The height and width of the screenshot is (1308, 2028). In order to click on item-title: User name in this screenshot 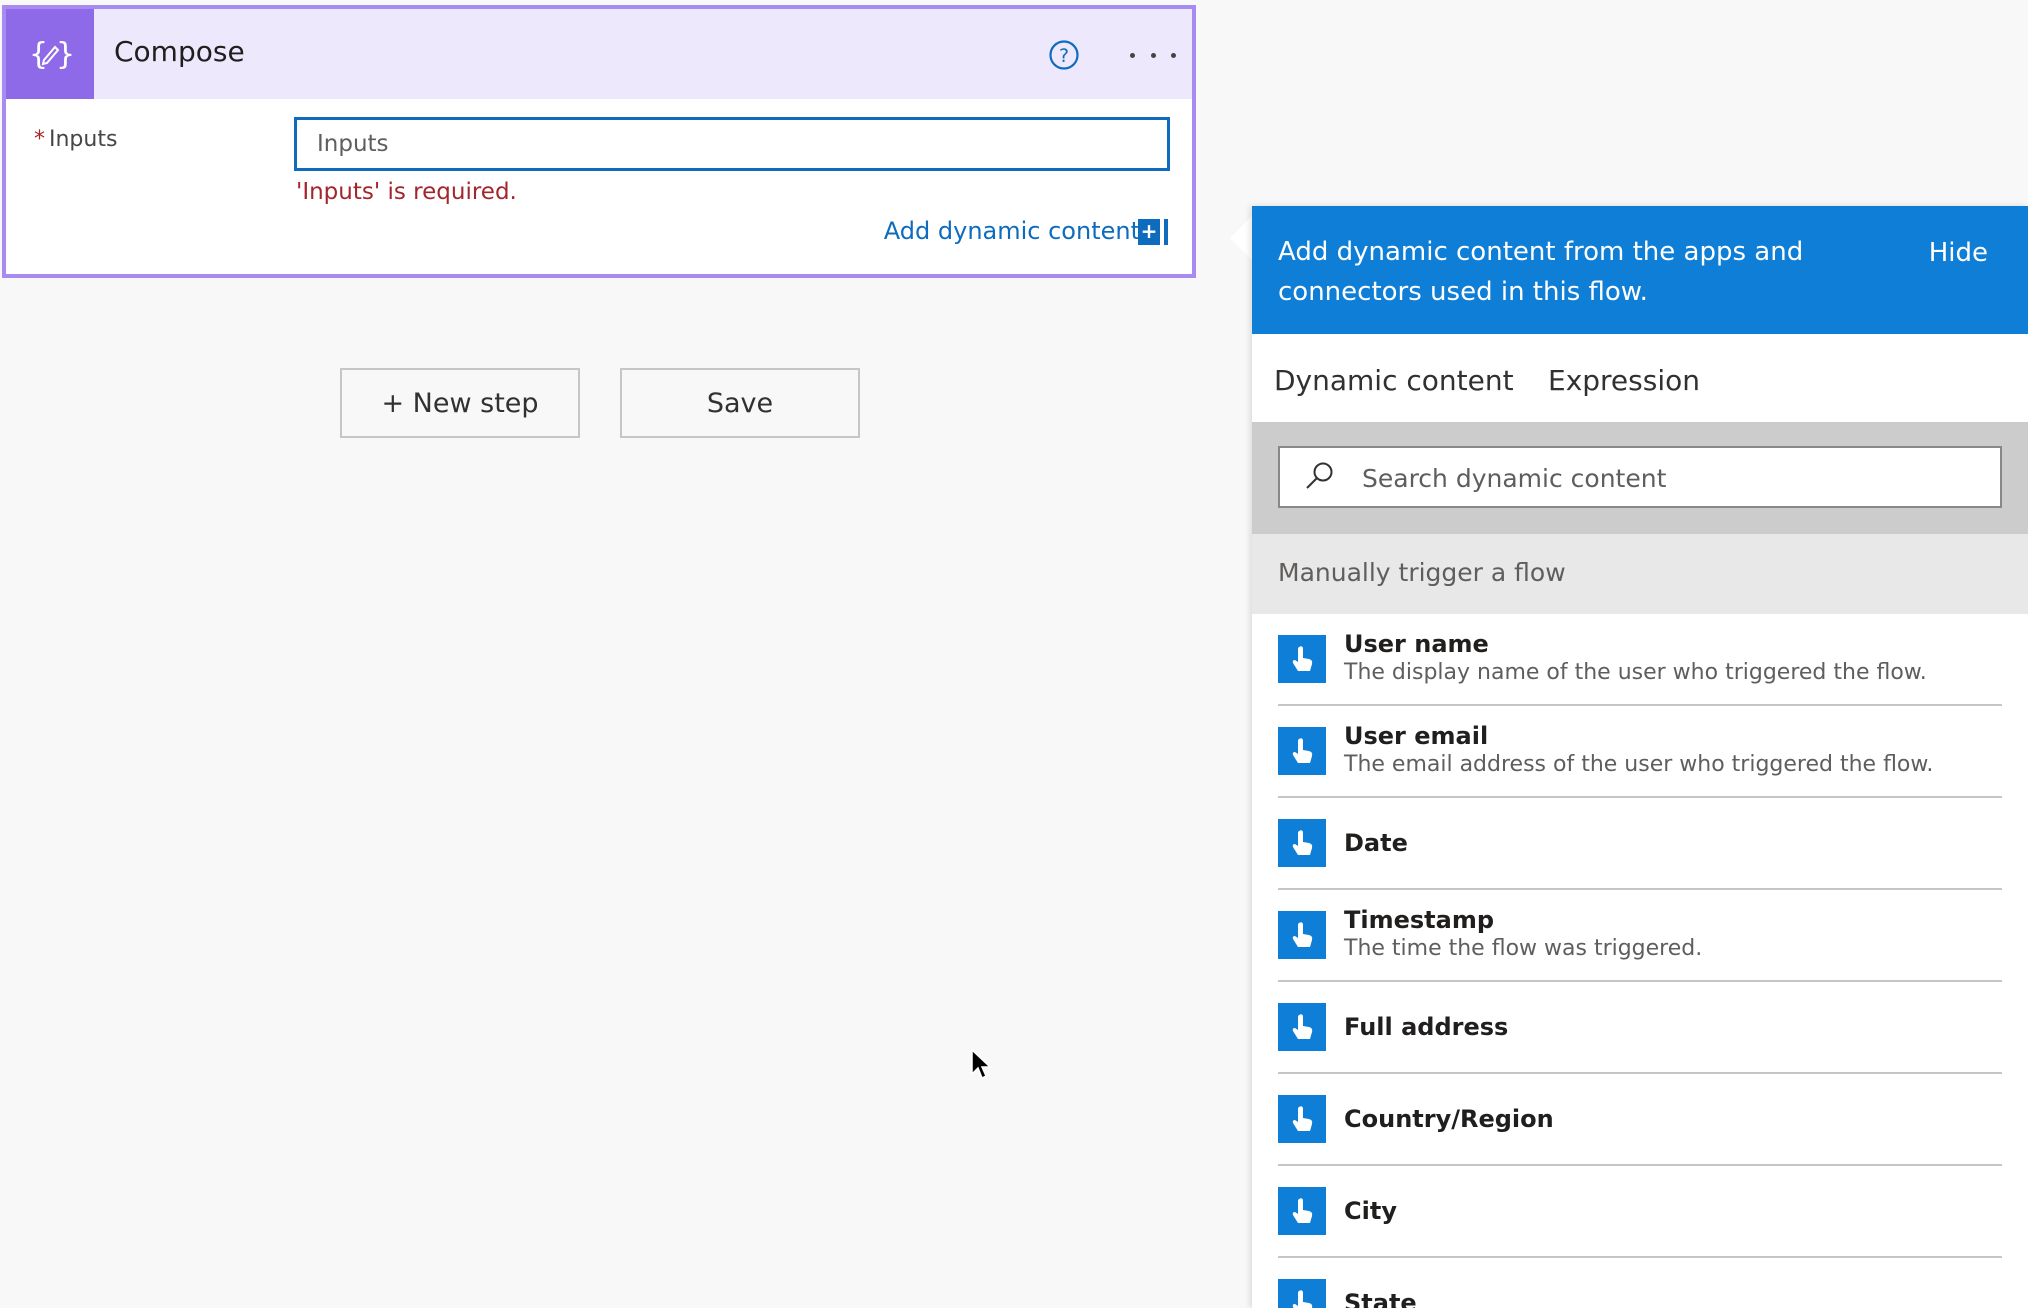, I will do `click(1416, 644)`.